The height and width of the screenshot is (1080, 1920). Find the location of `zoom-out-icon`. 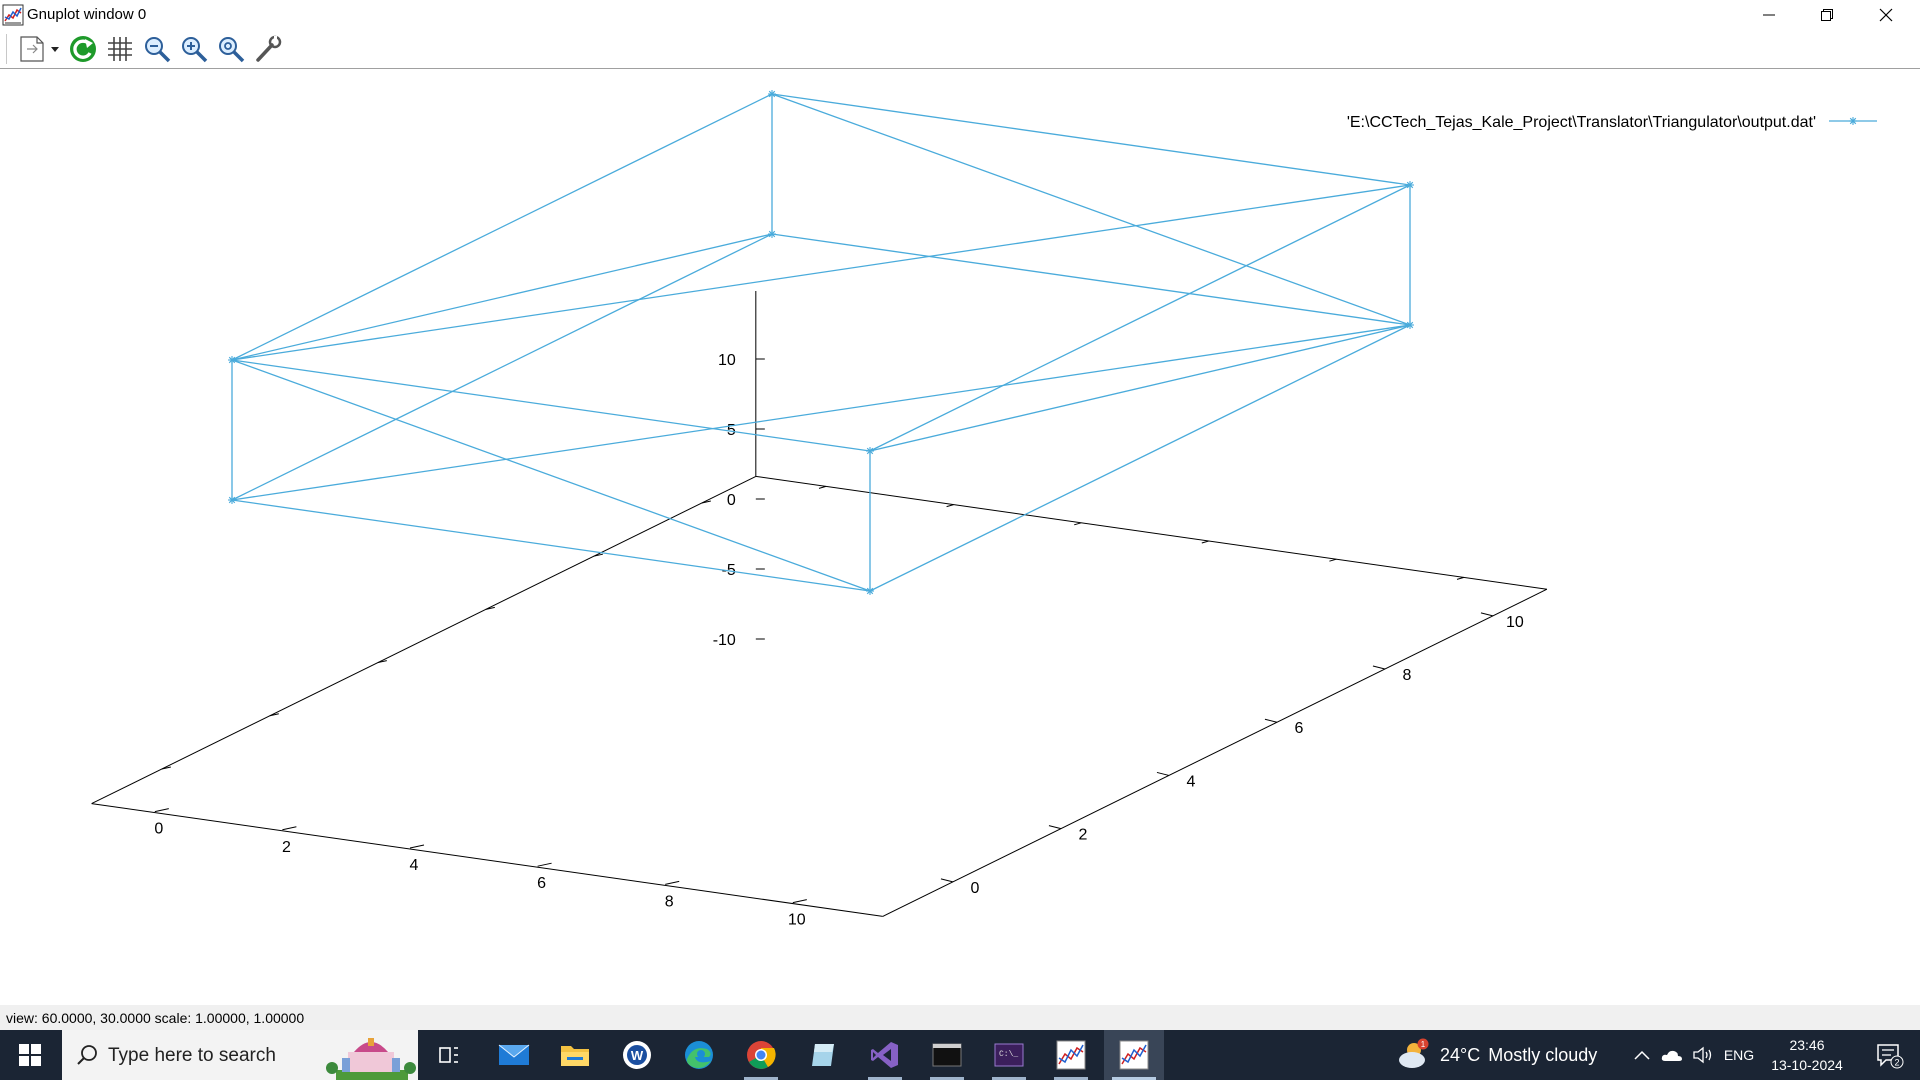

zoom-out-icon is located at coordinates (158, 50).